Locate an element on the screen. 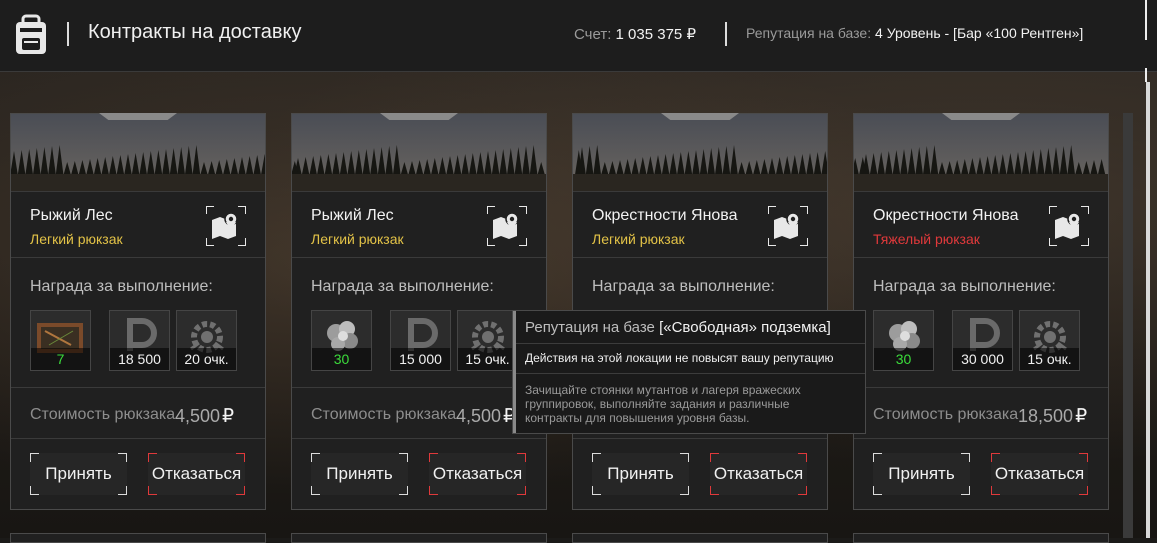  reward-value: 20 очк. is located at coordinates (206, 359).